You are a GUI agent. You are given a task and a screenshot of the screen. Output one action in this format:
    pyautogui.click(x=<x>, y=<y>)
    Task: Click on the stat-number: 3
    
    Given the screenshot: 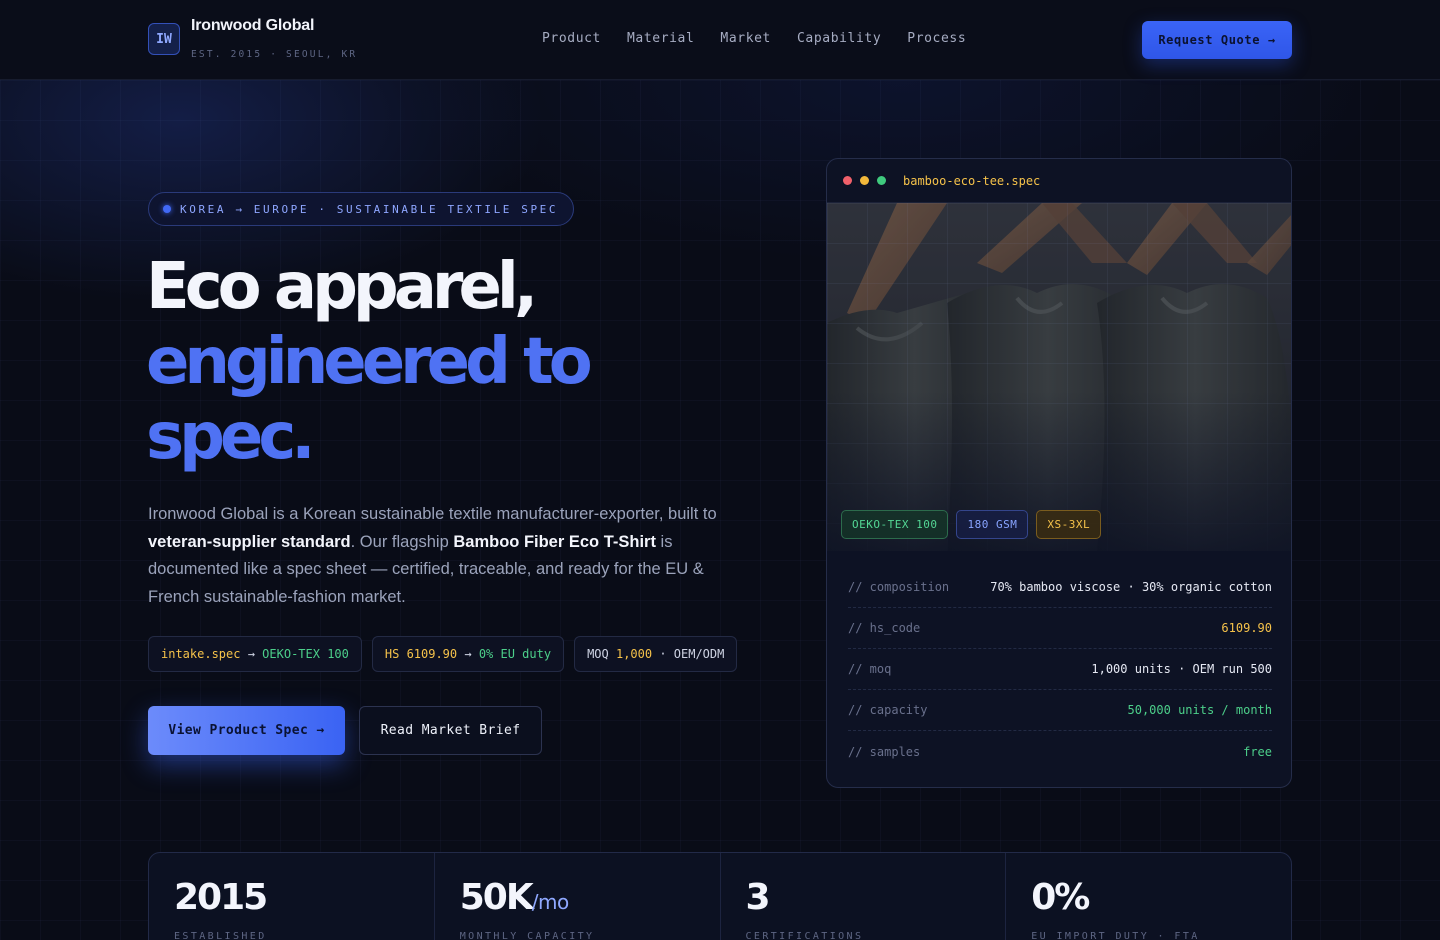 What is the action you would take?
    pyautogui.click(x=876, y=897)
    